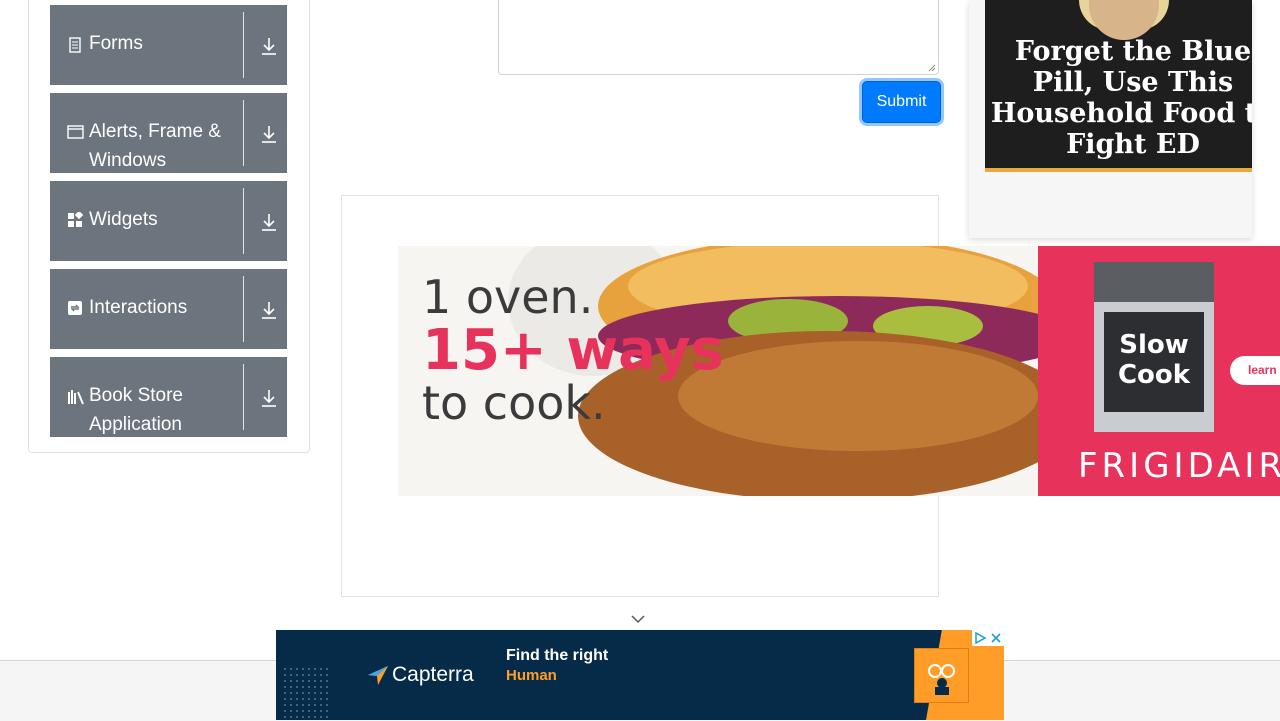 The height and width of the screenshot is (721, 1280). I want to click on frigidaire-logo: FRIGIDAIRE, so click(1179, 466).